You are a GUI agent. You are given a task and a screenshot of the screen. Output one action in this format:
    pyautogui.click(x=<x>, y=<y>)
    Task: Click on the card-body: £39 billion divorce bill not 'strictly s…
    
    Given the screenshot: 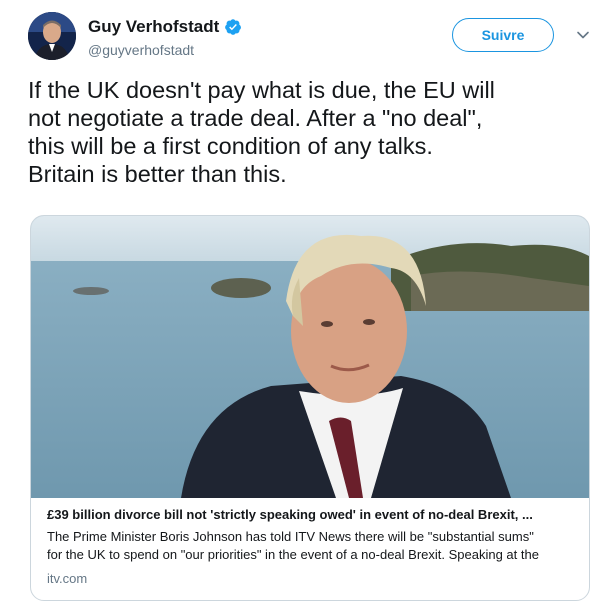 What is the action you would take?
    pyautogui.click(x=312, y=547)
    